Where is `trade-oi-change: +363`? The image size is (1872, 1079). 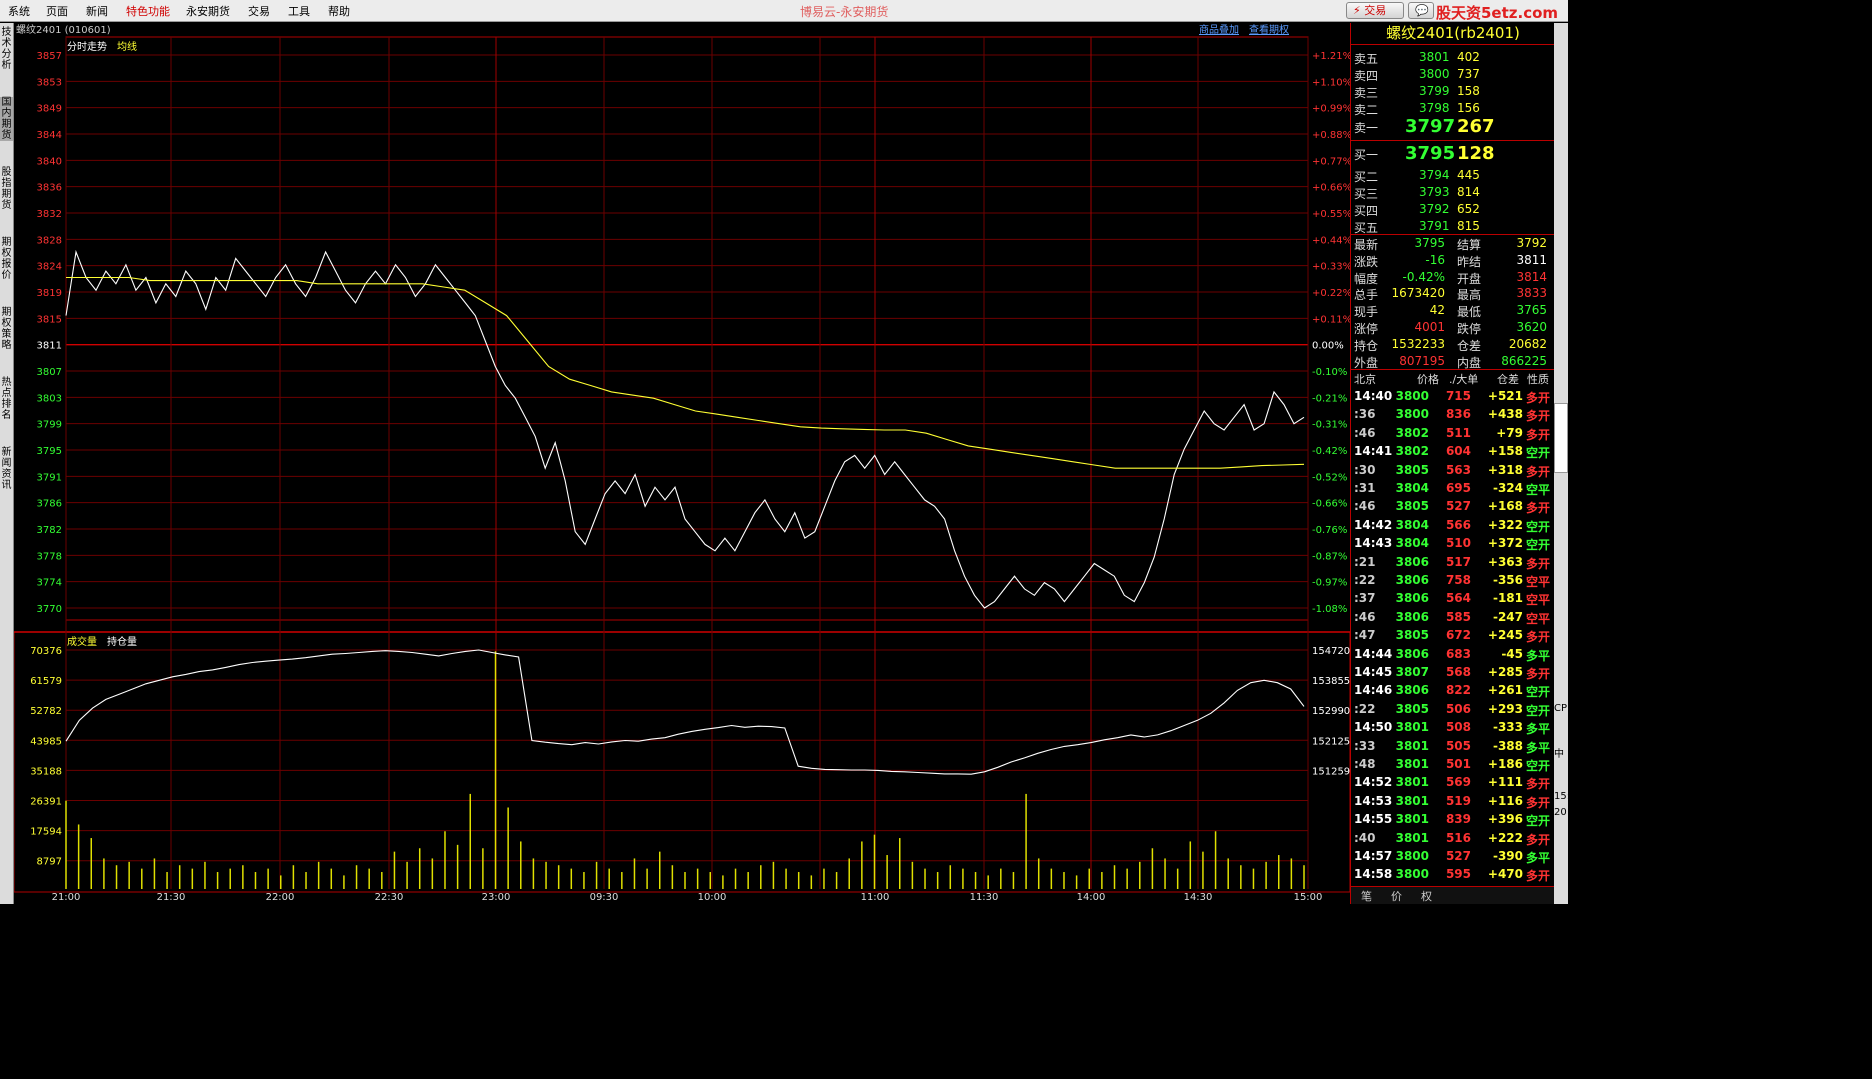
trade-oi-change: +363 is located at coordinates (1505, 561).